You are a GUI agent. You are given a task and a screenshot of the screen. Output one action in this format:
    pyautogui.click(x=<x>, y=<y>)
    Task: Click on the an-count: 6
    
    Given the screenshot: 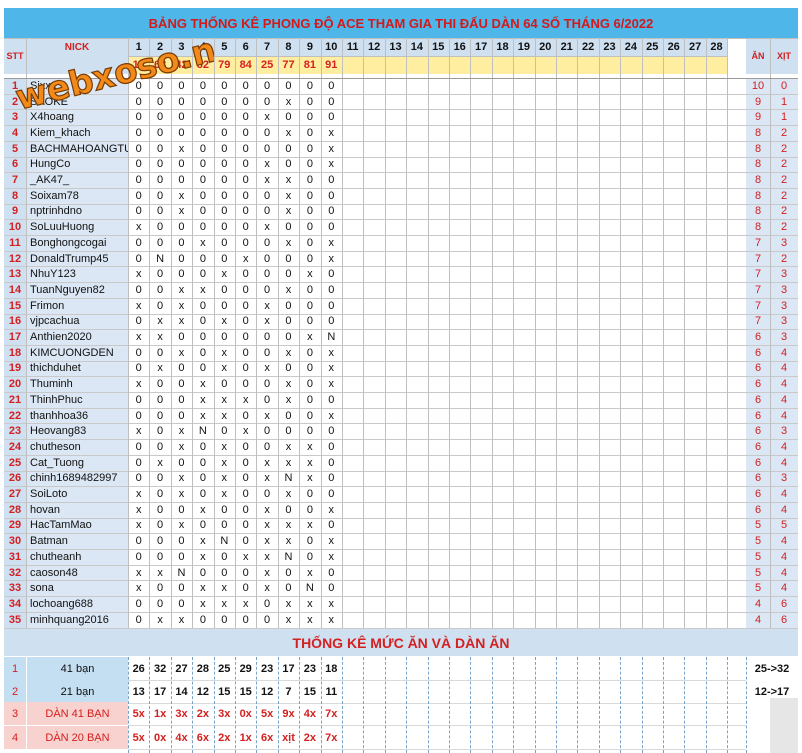 What is the action you would take?
    pyautogui.click(x=758, y=415)
    